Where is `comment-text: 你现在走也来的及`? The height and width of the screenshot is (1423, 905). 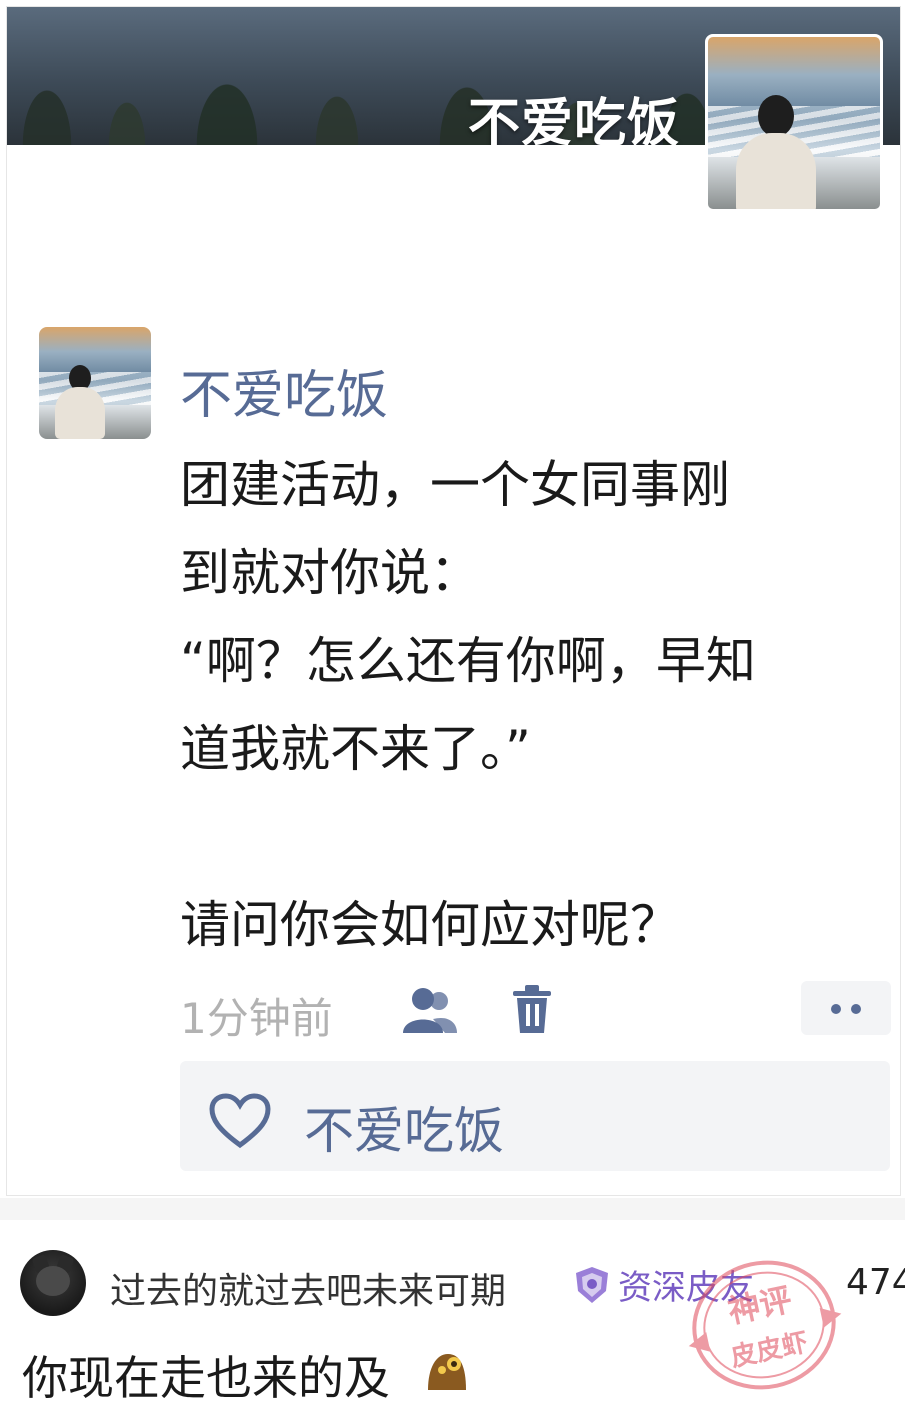 comment-text: 你现在走也来的及 is located at coordinates (206, 1378).